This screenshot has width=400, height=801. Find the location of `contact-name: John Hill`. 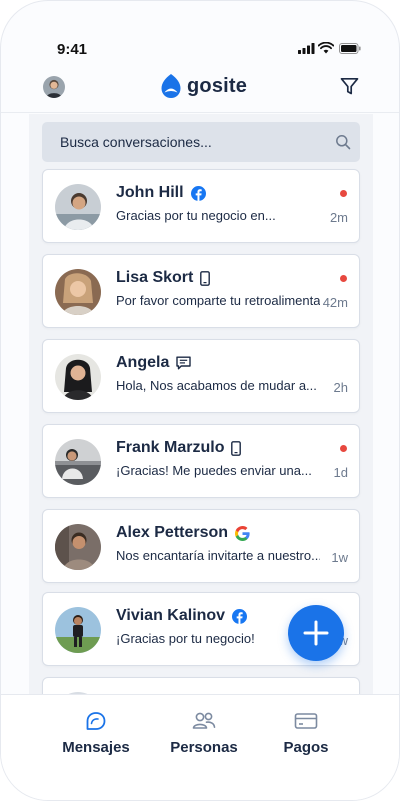

contact-name: John Hill is located at coordinates (150, 192).